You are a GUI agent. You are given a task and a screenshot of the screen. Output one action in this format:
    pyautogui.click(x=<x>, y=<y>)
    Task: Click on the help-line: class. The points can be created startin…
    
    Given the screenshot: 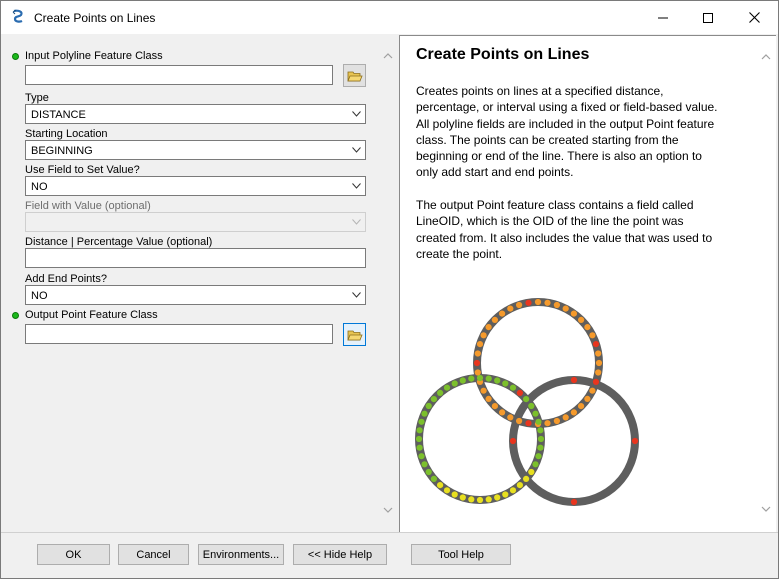 What is the action you would take?
    pyautogui.click(x=547, y=139)
    